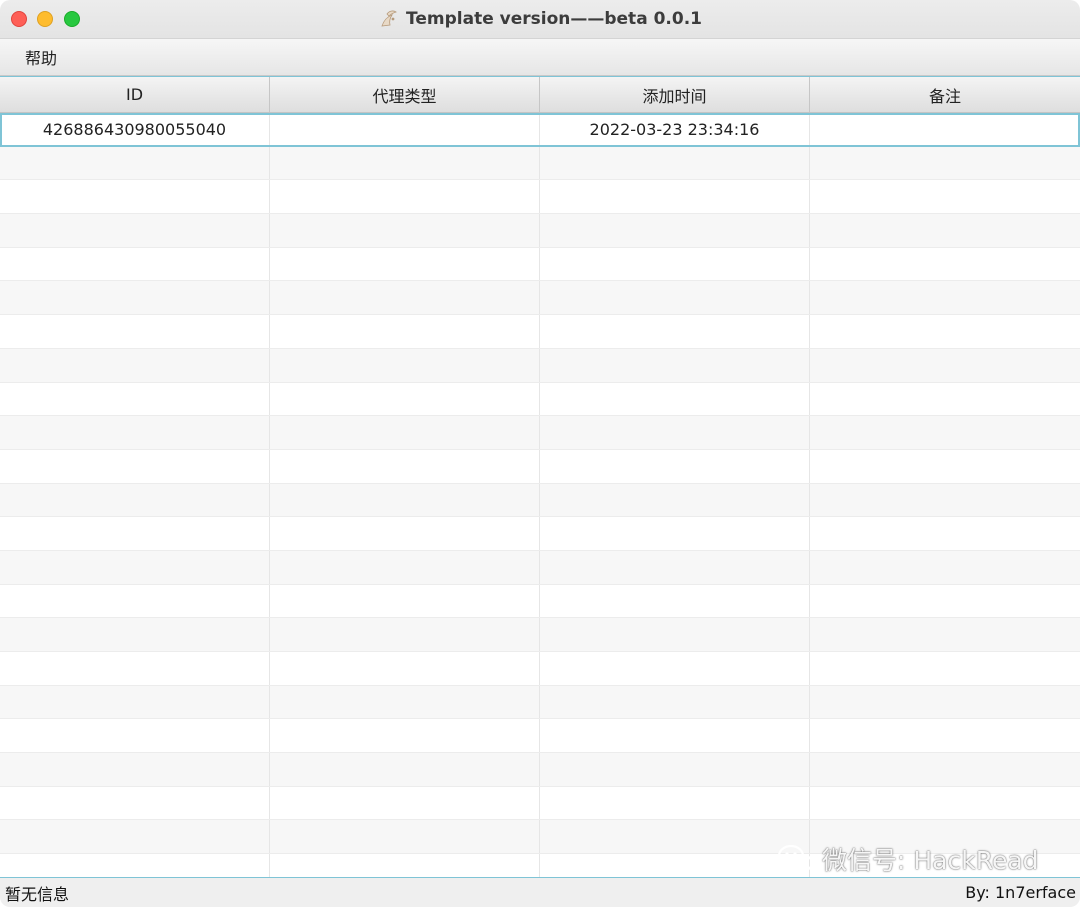  I want to click on column-header-added-time: 添加时间, so click(675, 94).